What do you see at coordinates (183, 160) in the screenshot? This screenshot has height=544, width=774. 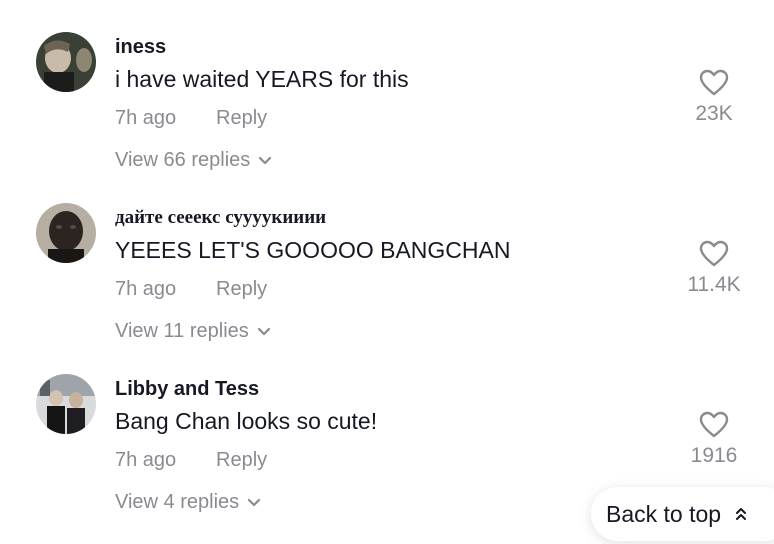 I see `view-replies-label: View 66 replies` at bounding box center [183, 160].